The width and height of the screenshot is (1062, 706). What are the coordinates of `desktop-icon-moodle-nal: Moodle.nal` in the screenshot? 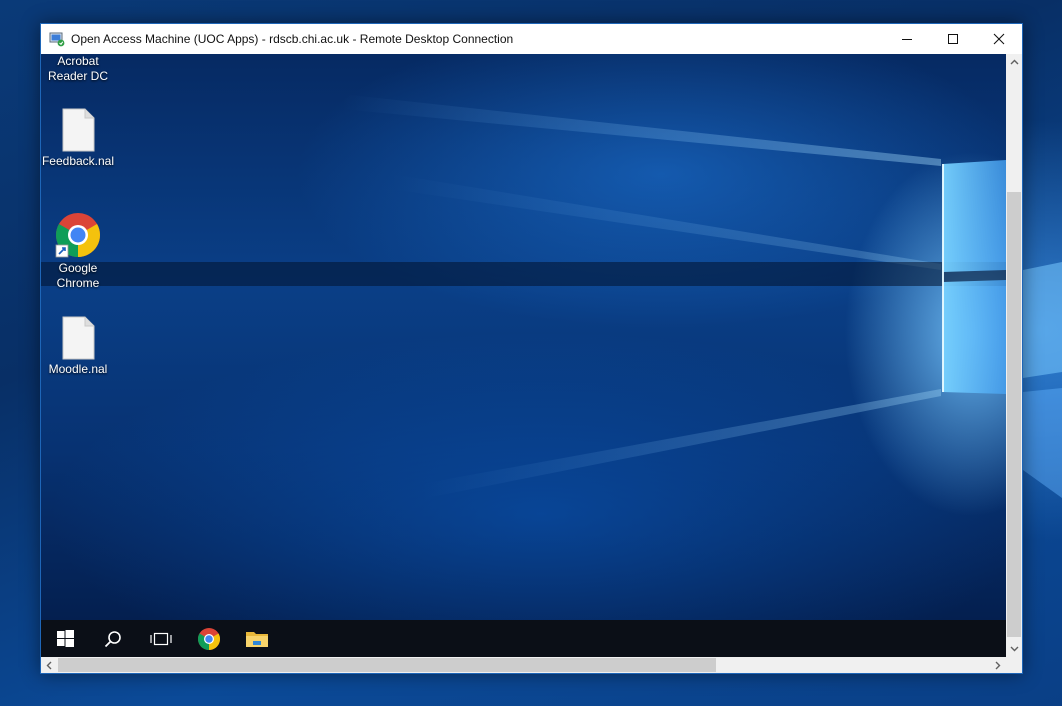 It's located at (78, 346).